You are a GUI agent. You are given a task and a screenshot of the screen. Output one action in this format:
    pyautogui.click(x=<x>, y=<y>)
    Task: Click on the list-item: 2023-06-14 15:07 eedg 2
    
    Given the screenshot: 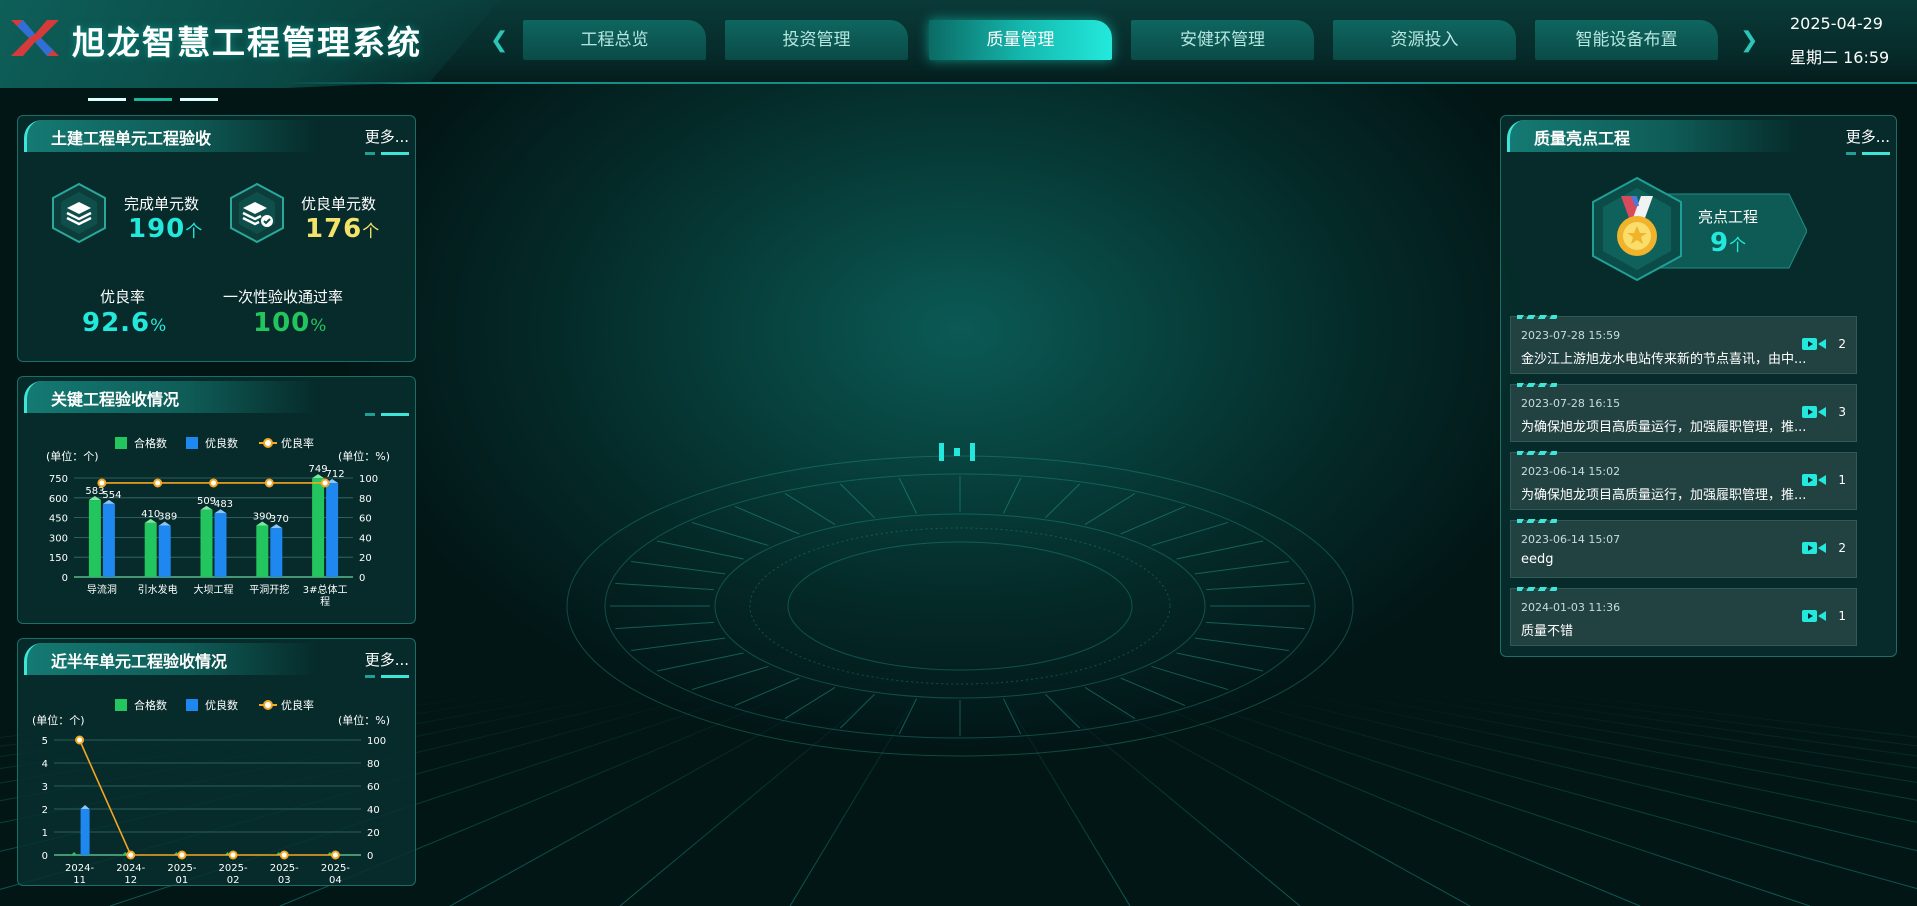 What is the action you would take?
    pyautogui.click(x=1683, y=548)
    